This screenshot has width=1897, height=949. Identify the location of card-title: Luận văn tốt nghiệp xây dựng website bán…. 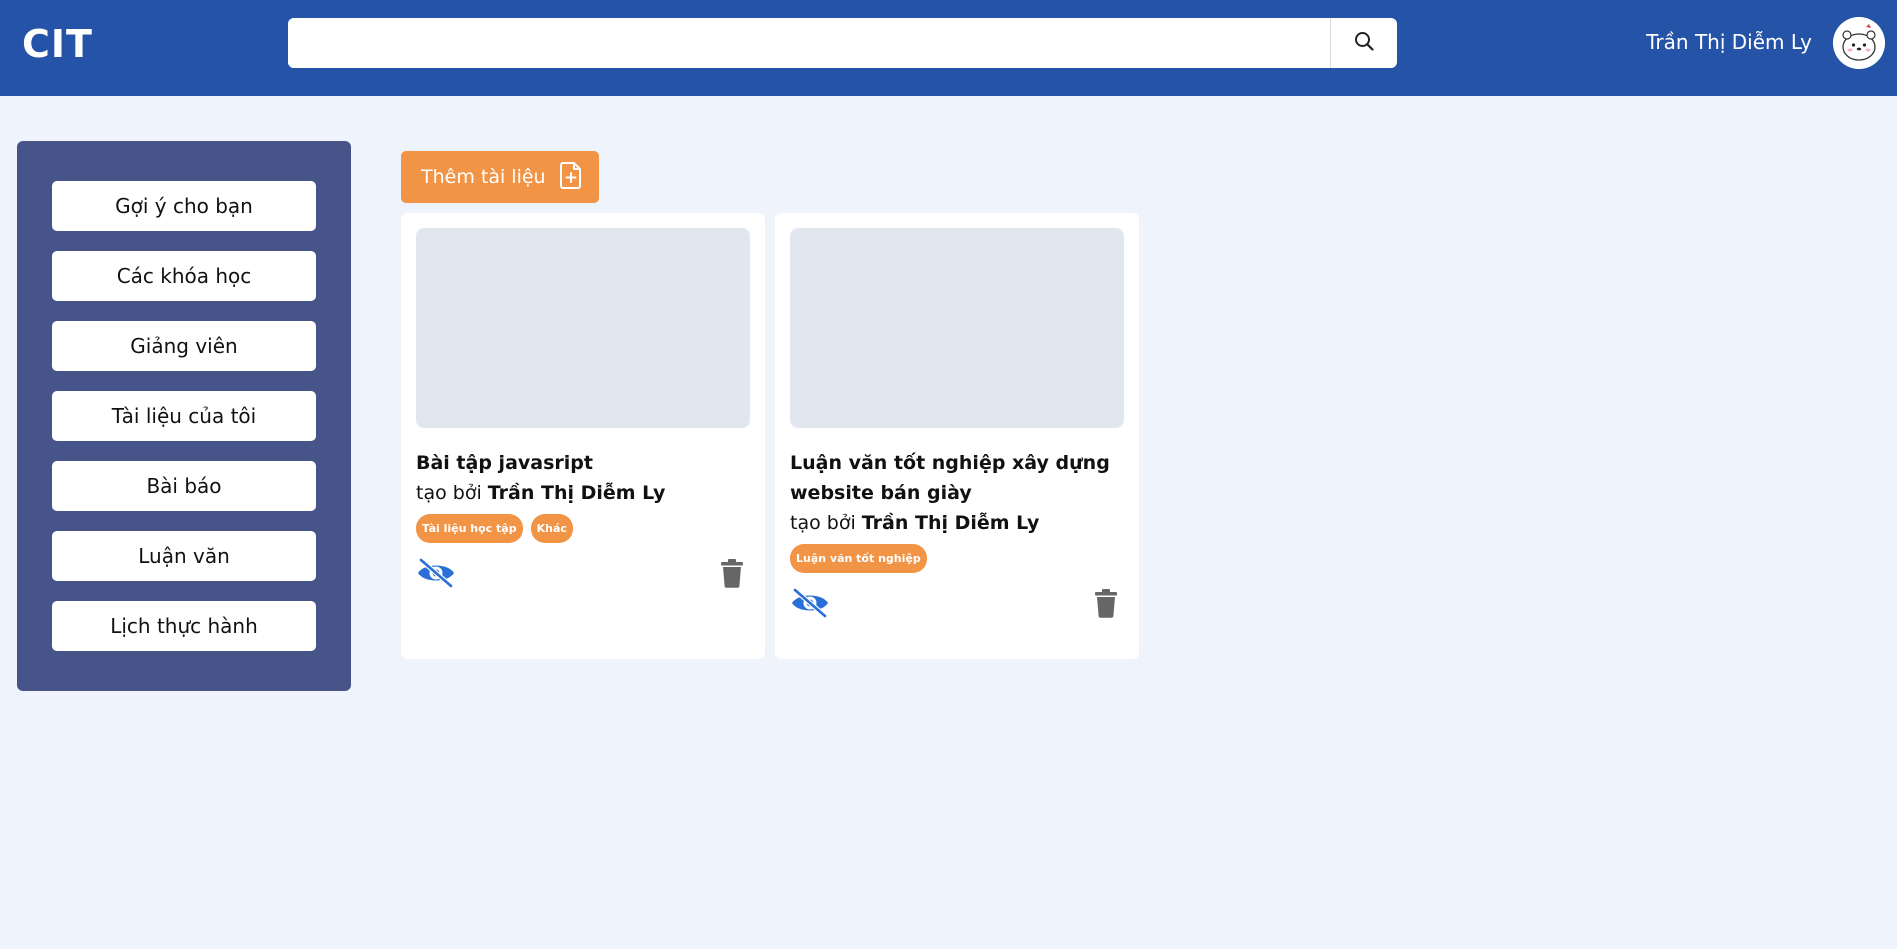
(957, 478).